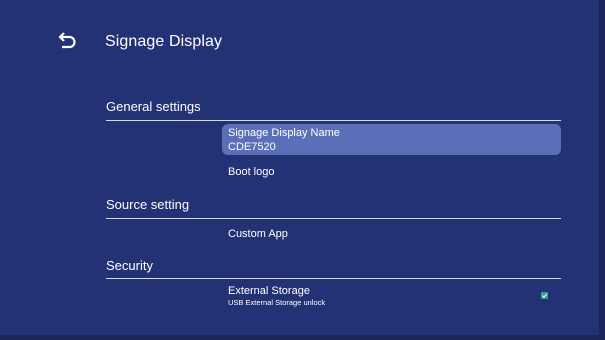 The image size is (605, 340). I want to click on menu-item-custom-app: Custom App, so click(391, 235).